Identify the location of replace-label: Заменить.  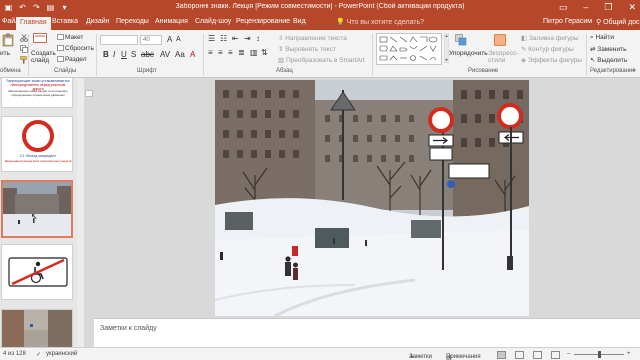
(612, 49).